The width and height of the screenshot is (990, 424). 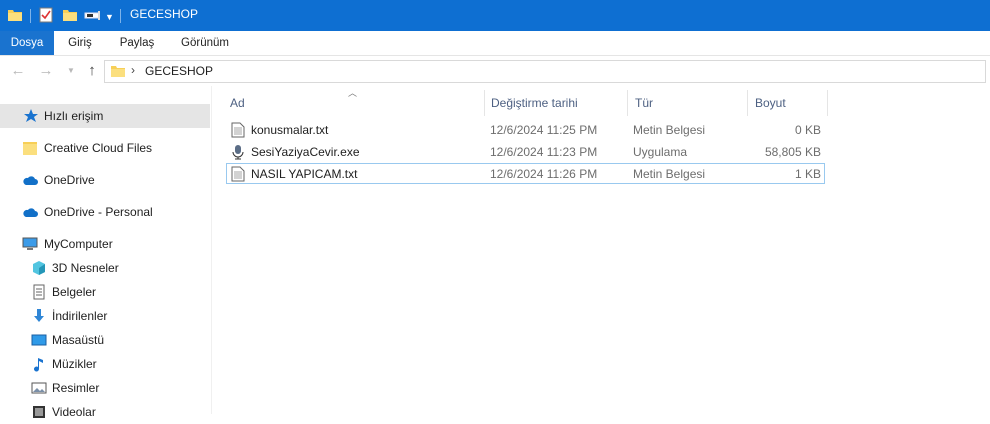 I want to click on cube-icon, so click(x=39, y=268).